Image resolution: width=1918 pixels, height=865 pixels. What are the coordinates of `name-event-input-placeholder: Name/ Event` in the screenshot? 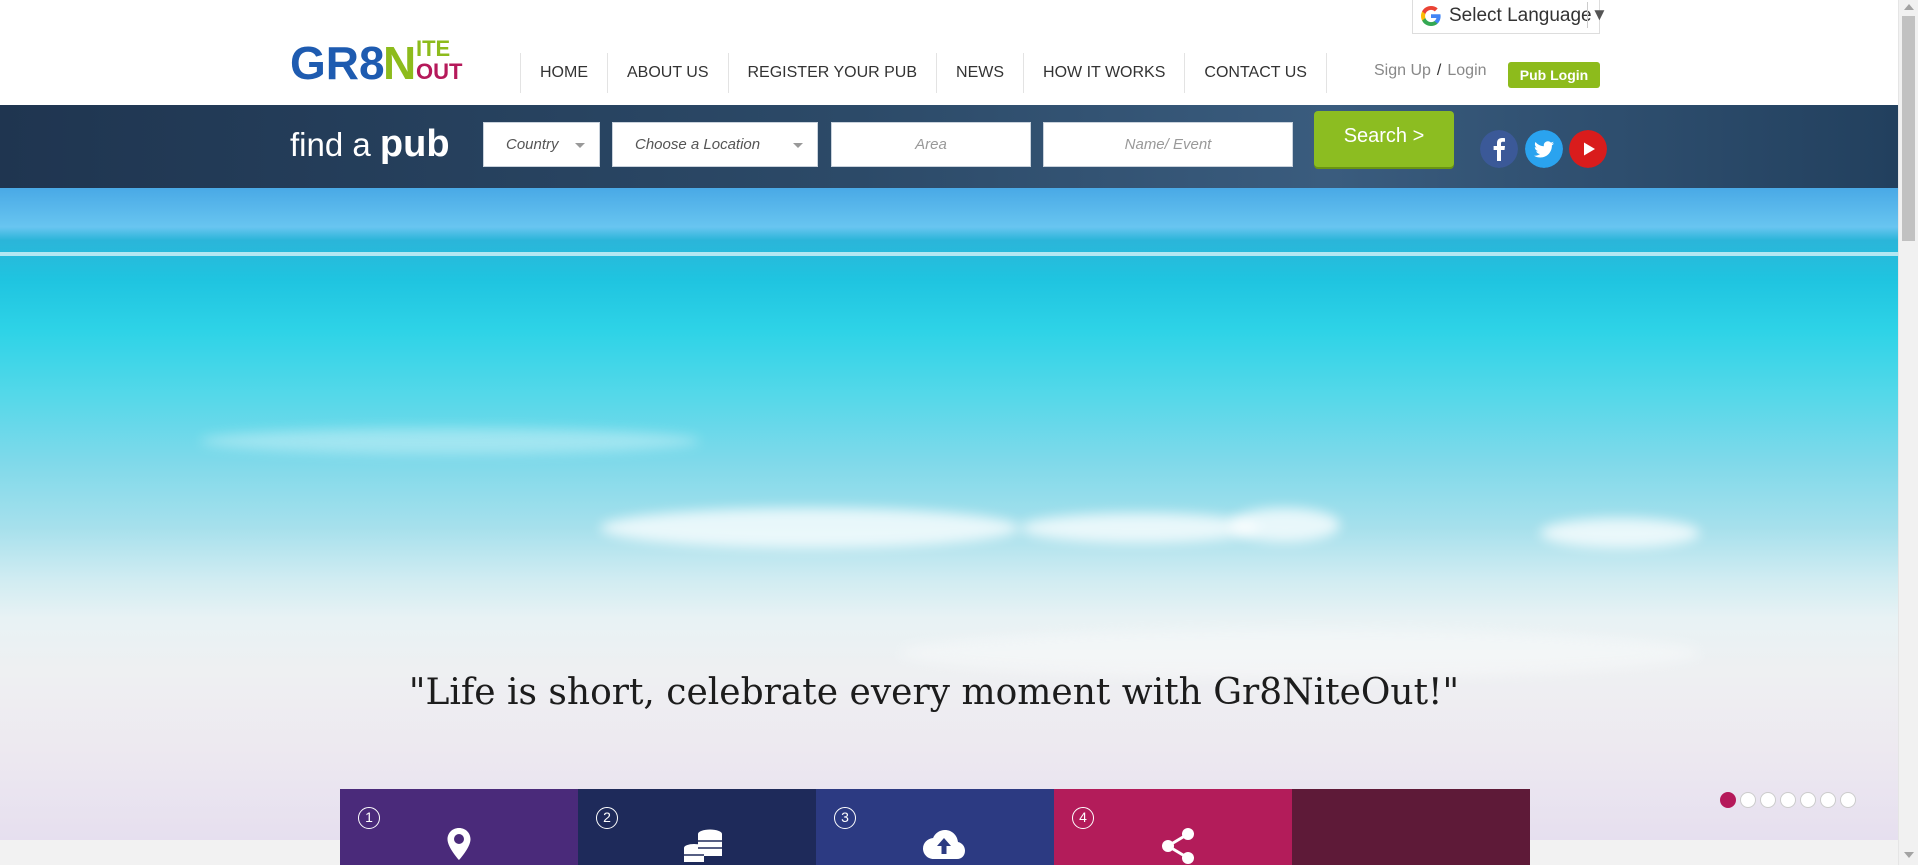 It's located at (1168, 144).